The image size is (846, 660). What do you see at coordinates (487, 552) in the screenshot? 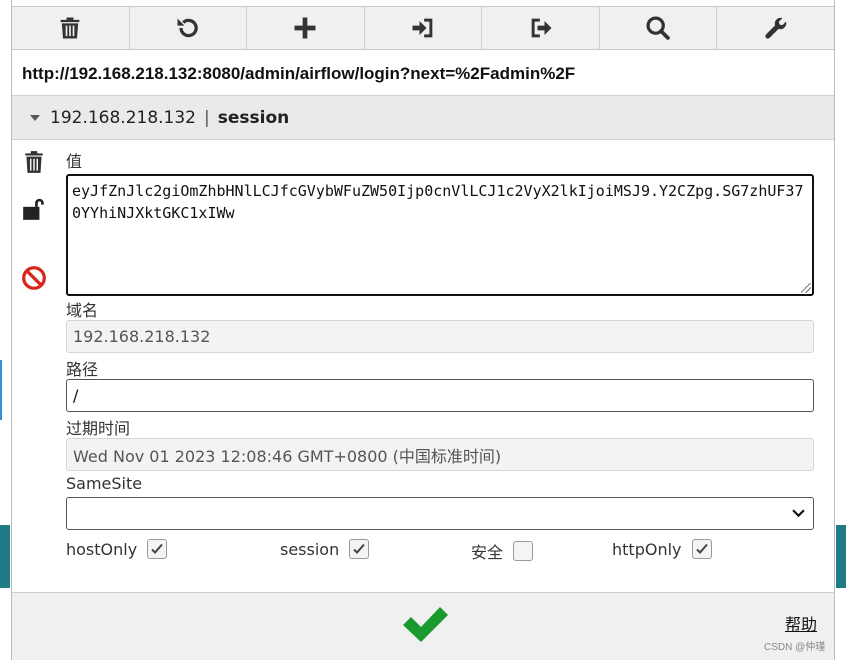
I see `secure-label: 安全` at bounding box center [487, 552].